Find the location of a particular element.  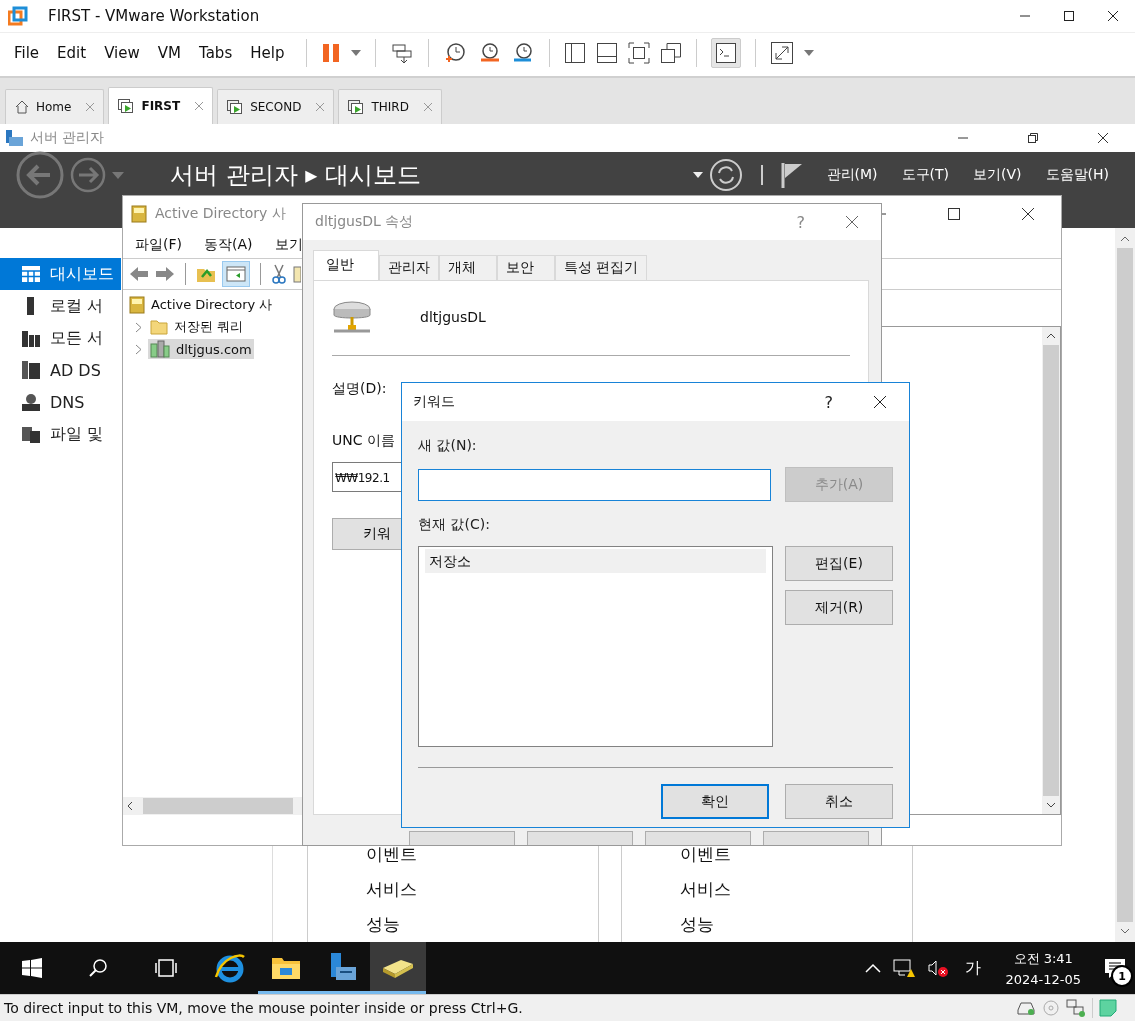

sidebar-item: DNS is located at coordinates (60, 402).